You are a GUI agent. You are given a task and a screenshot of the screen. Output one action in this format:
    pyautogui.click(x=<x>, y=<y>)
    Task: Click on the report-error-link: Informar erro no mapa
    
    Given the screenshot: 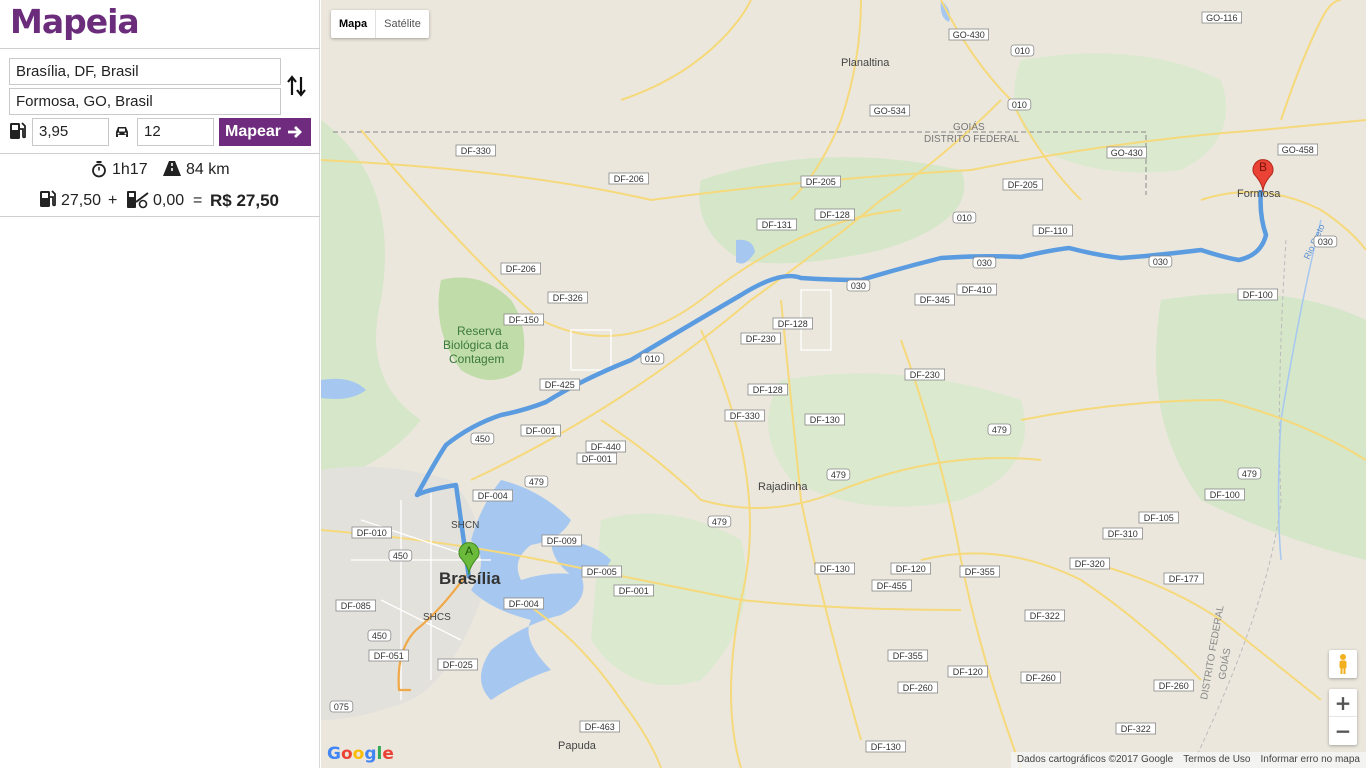 What is the action you would take?
    pyautogui.click(x=1311, y=760)
    